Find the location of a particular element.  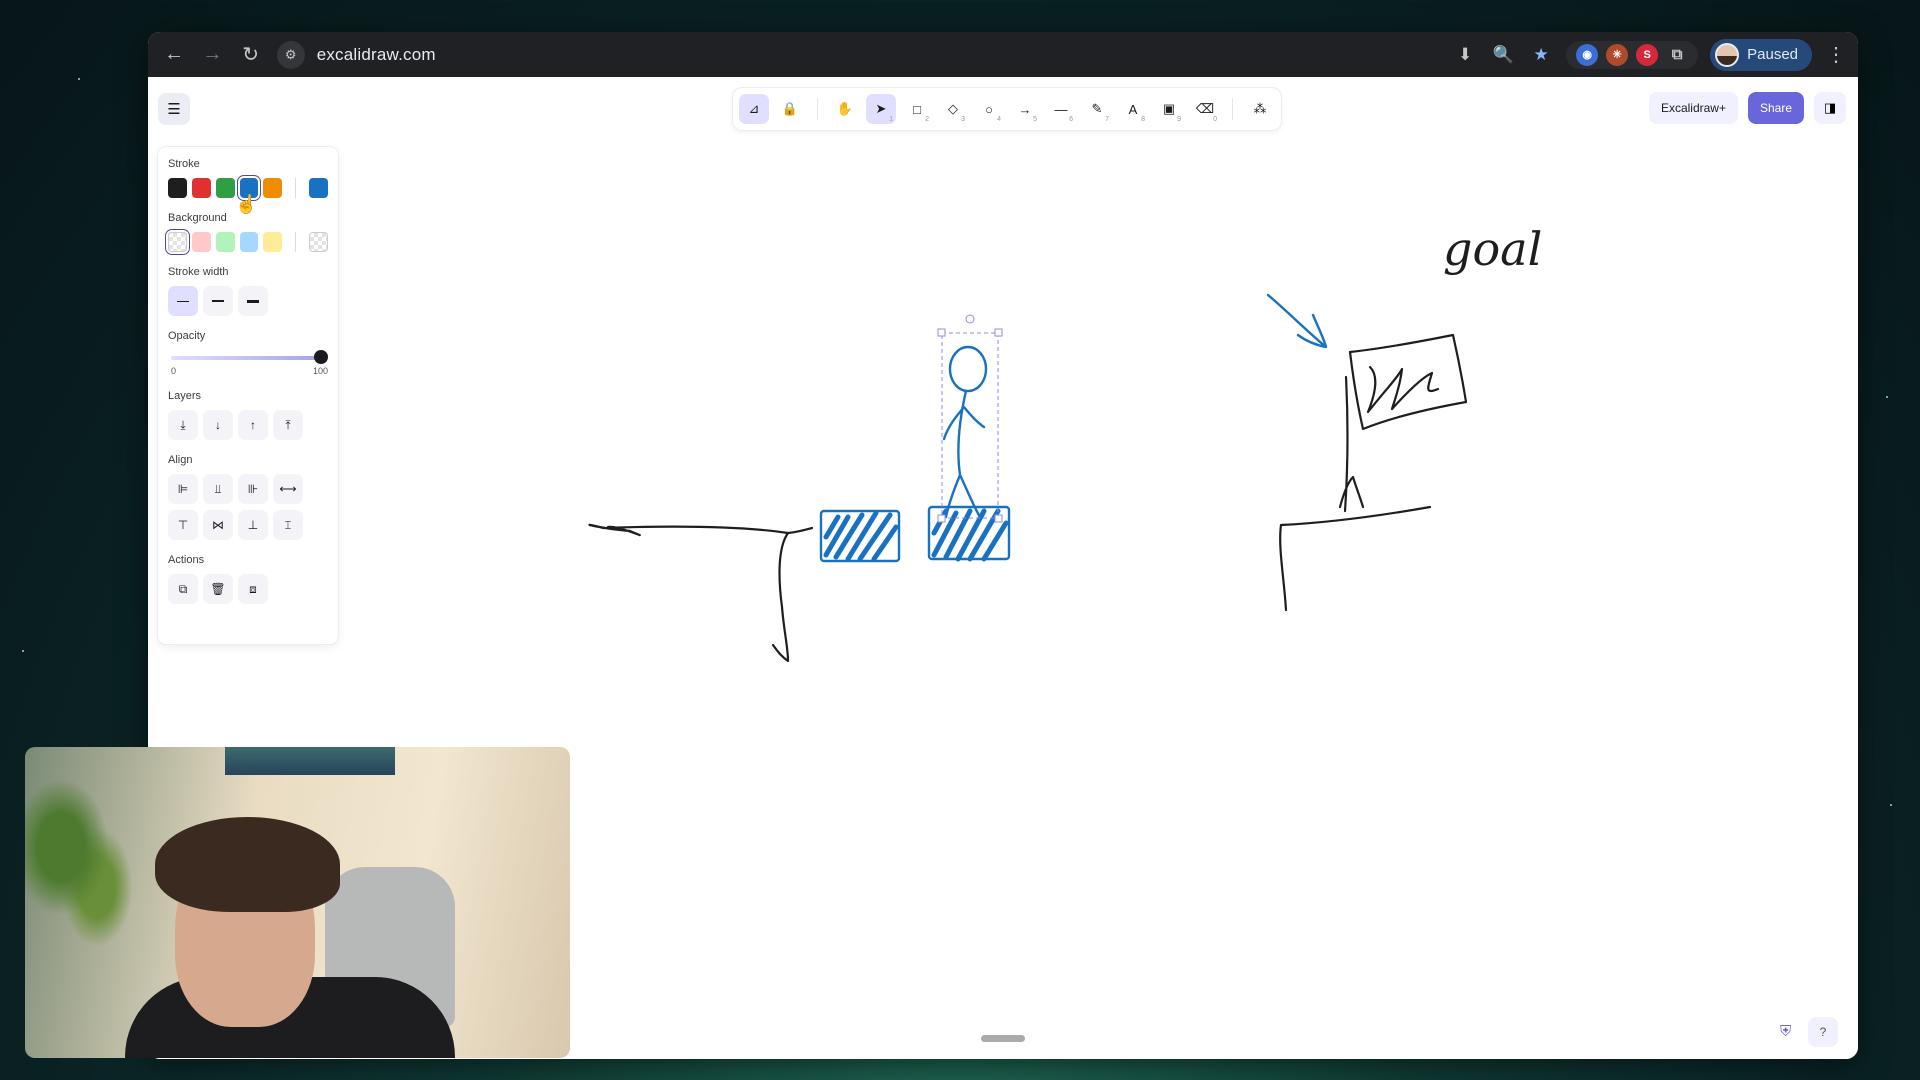

align-buttons-row-2: ⊤ ⋈ ⊥ ⌶ is located at coordinates (248, 525).